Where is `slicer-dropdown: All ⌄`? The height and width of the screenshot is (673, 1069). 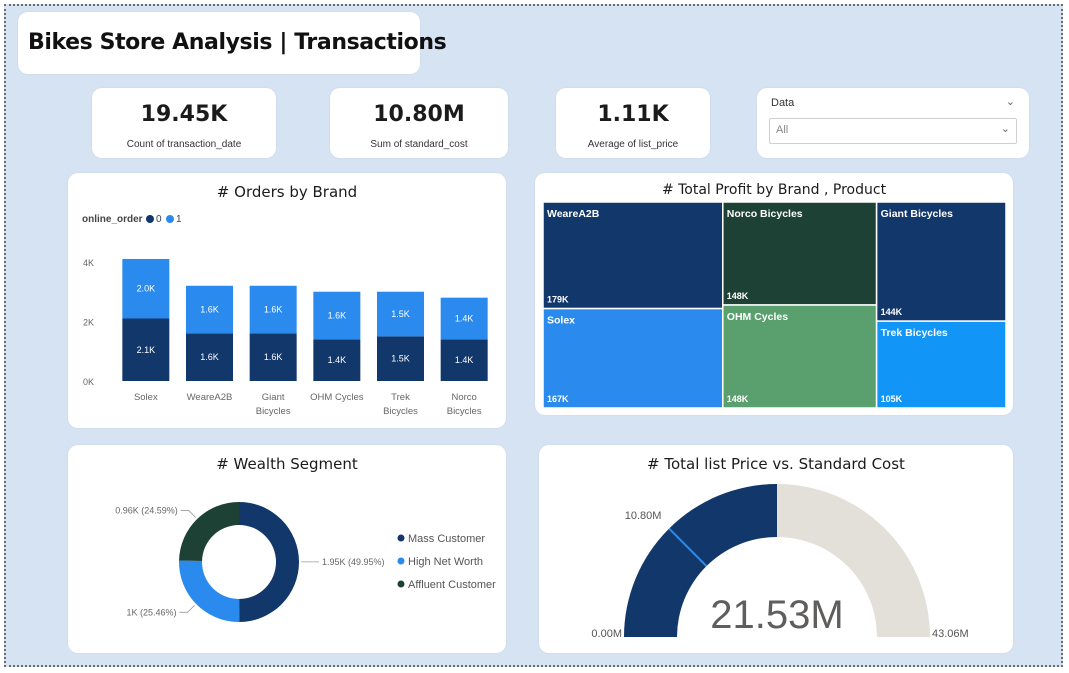 slicer-dropdown: All ⌄ is located at coordinates (893, 131).